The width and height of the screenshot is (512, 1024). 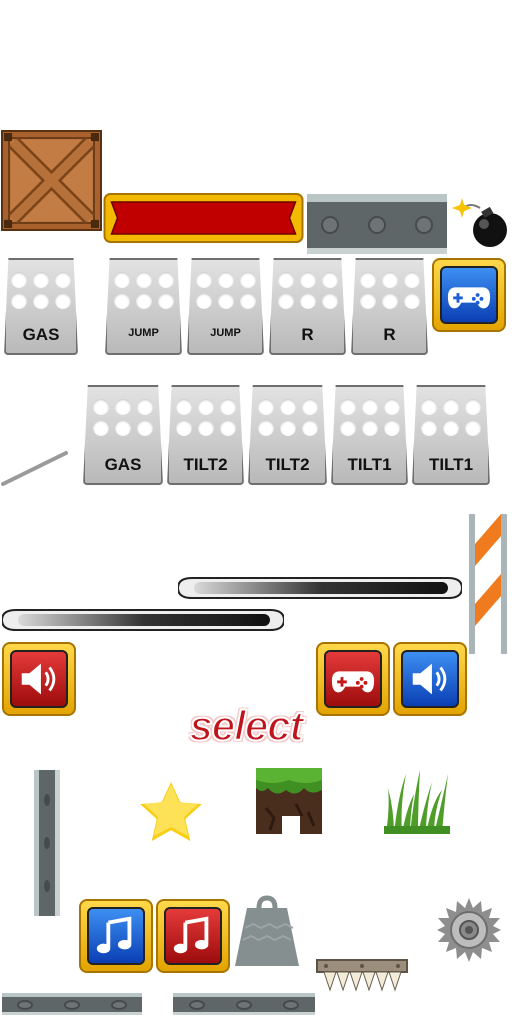 What do you see at coordinates (34, 468) in the screenshot?
I see `thin-rod` at bounding box center [34, 468].